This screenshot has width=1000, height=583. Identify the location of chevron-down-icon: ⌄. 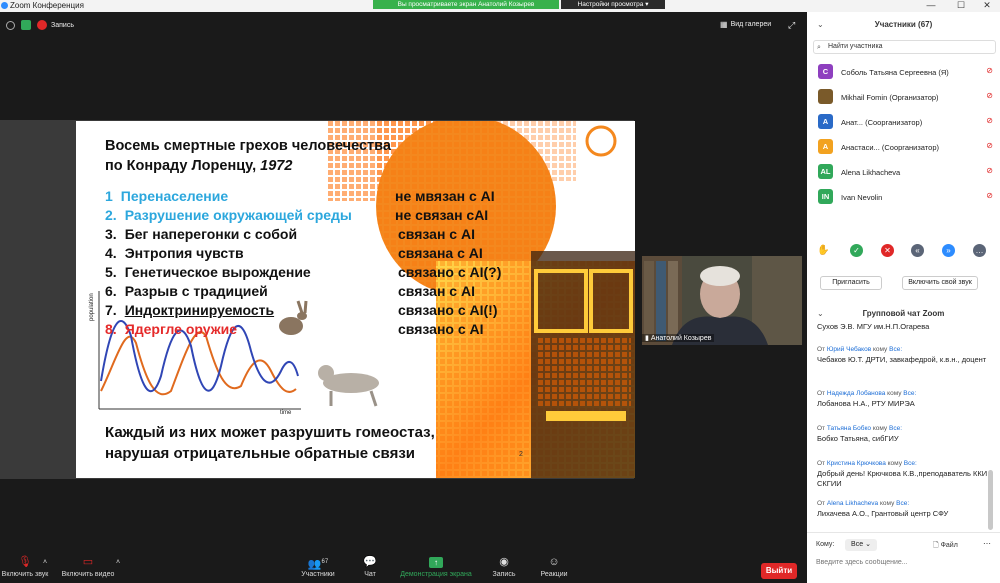
(868, 544).